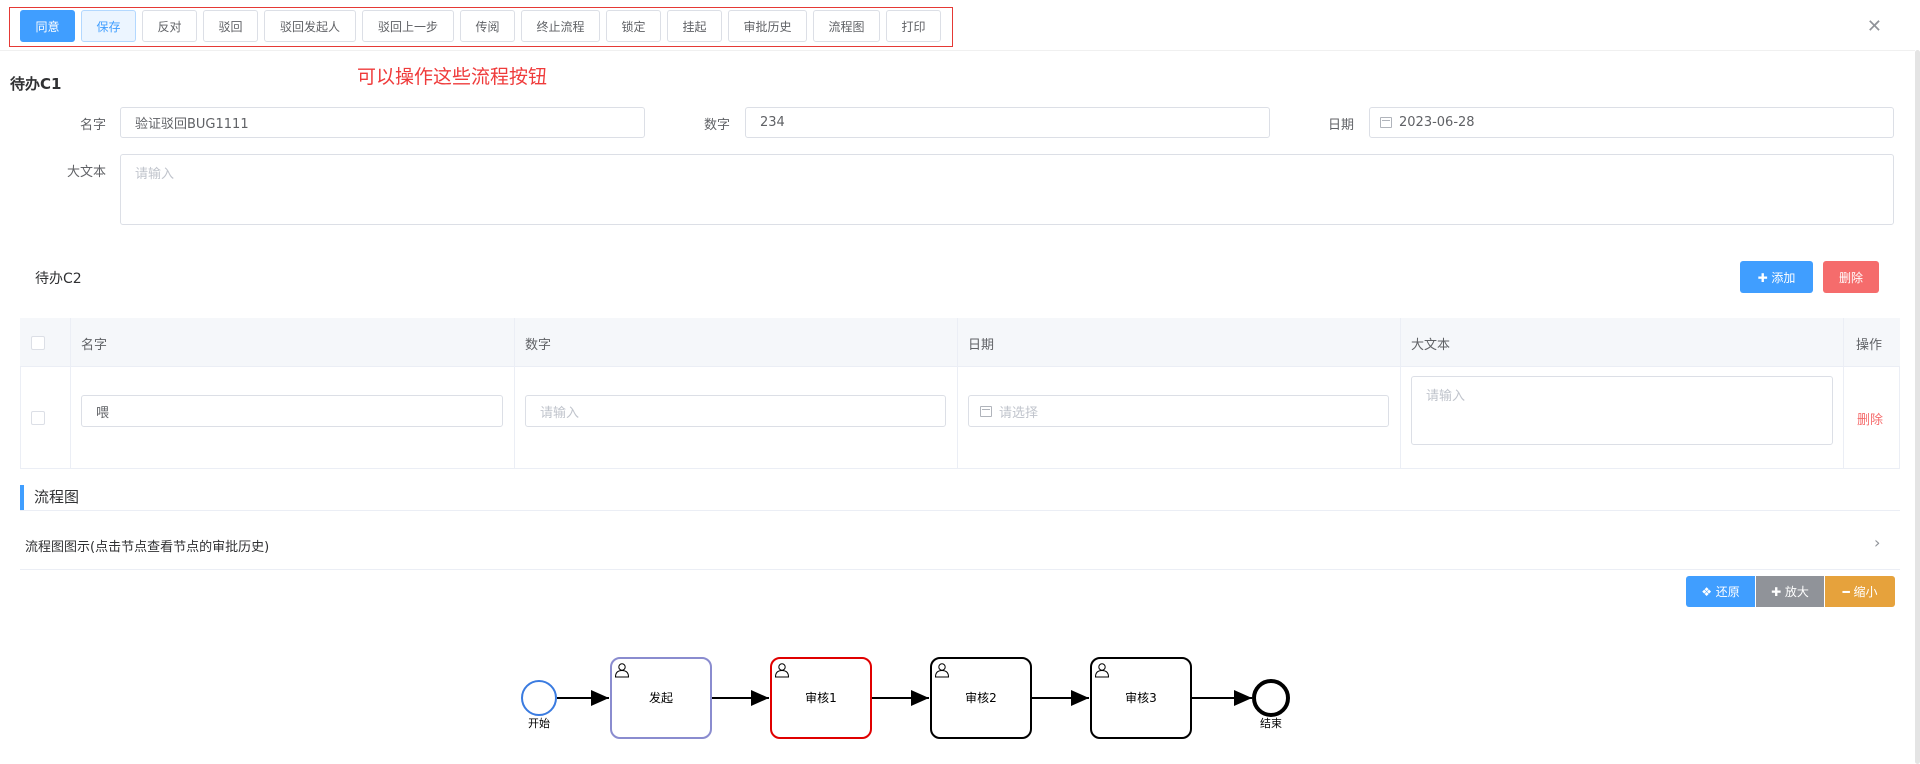 The width and height of the screenshot is (1920, 764). What do you see at coordinates (539, 723) in the screenshot?
I see `start-label: 开始` at bounding box center [539, 723].